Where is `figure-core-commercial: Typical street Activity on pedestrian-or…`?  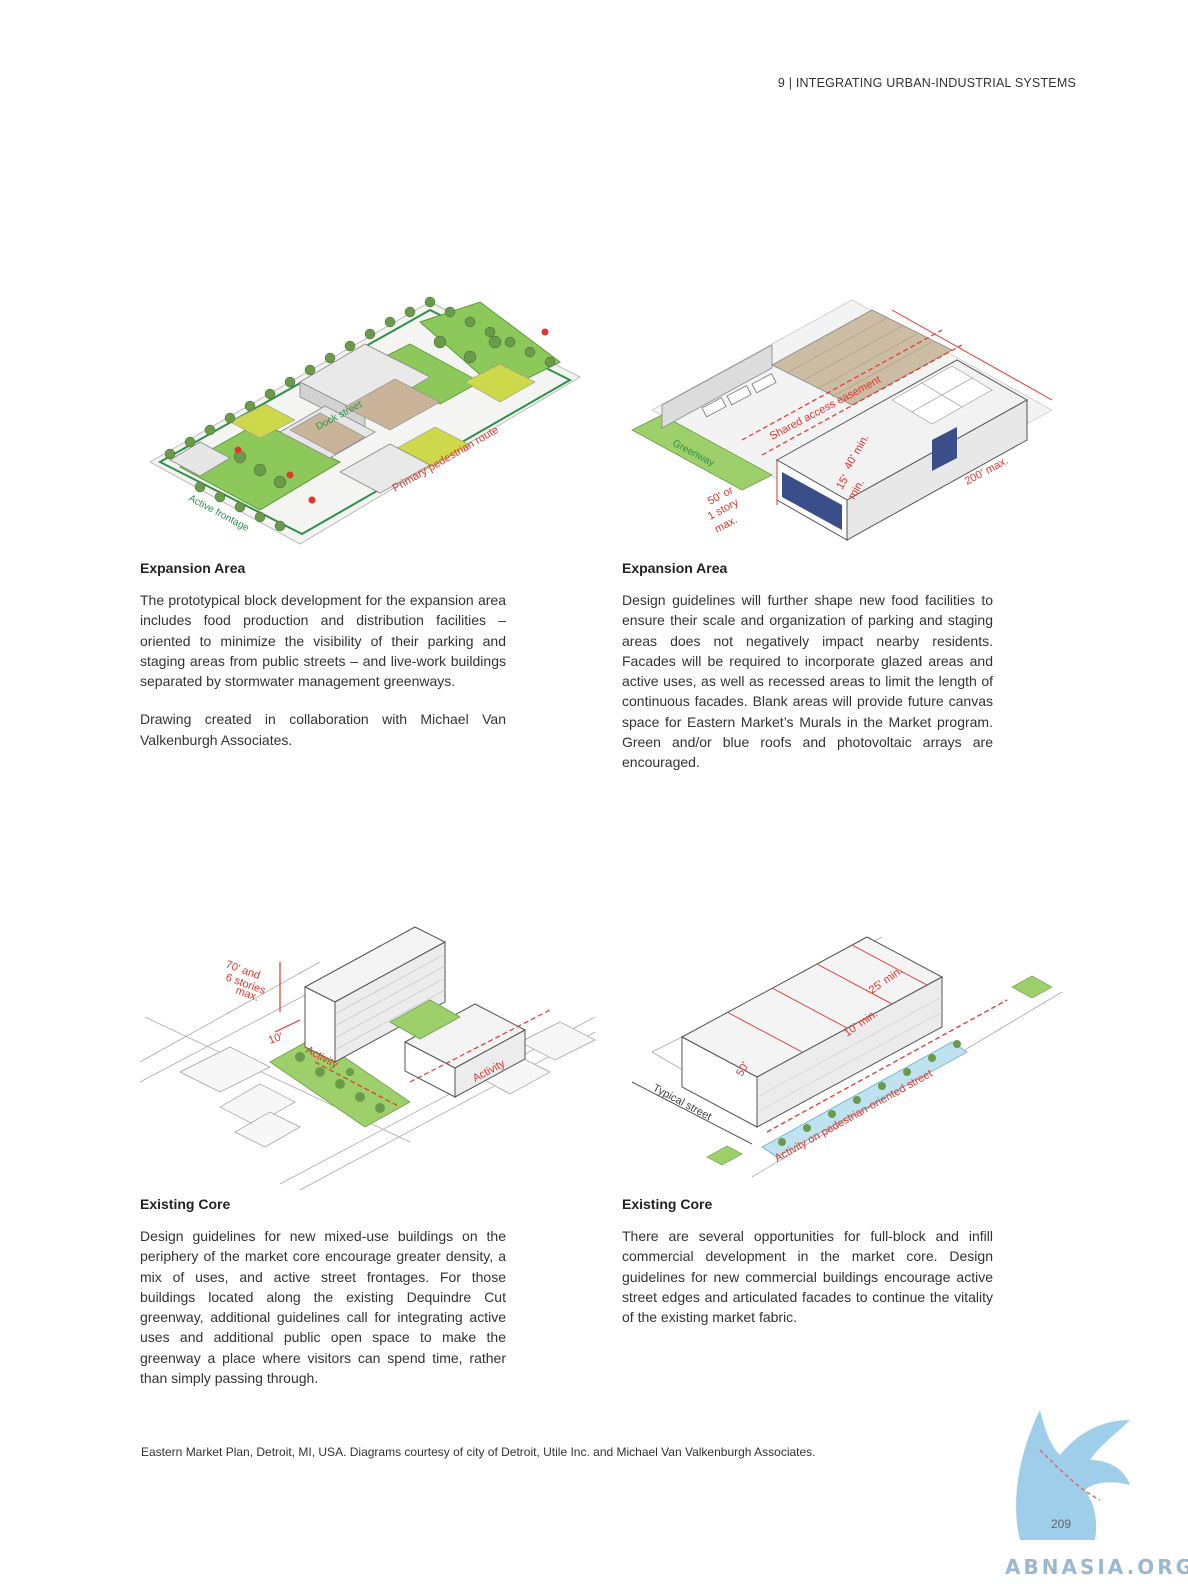
figure-core-commercial: Typical street Activity on pedestrian-or… is located at coordinates (844, 1058).